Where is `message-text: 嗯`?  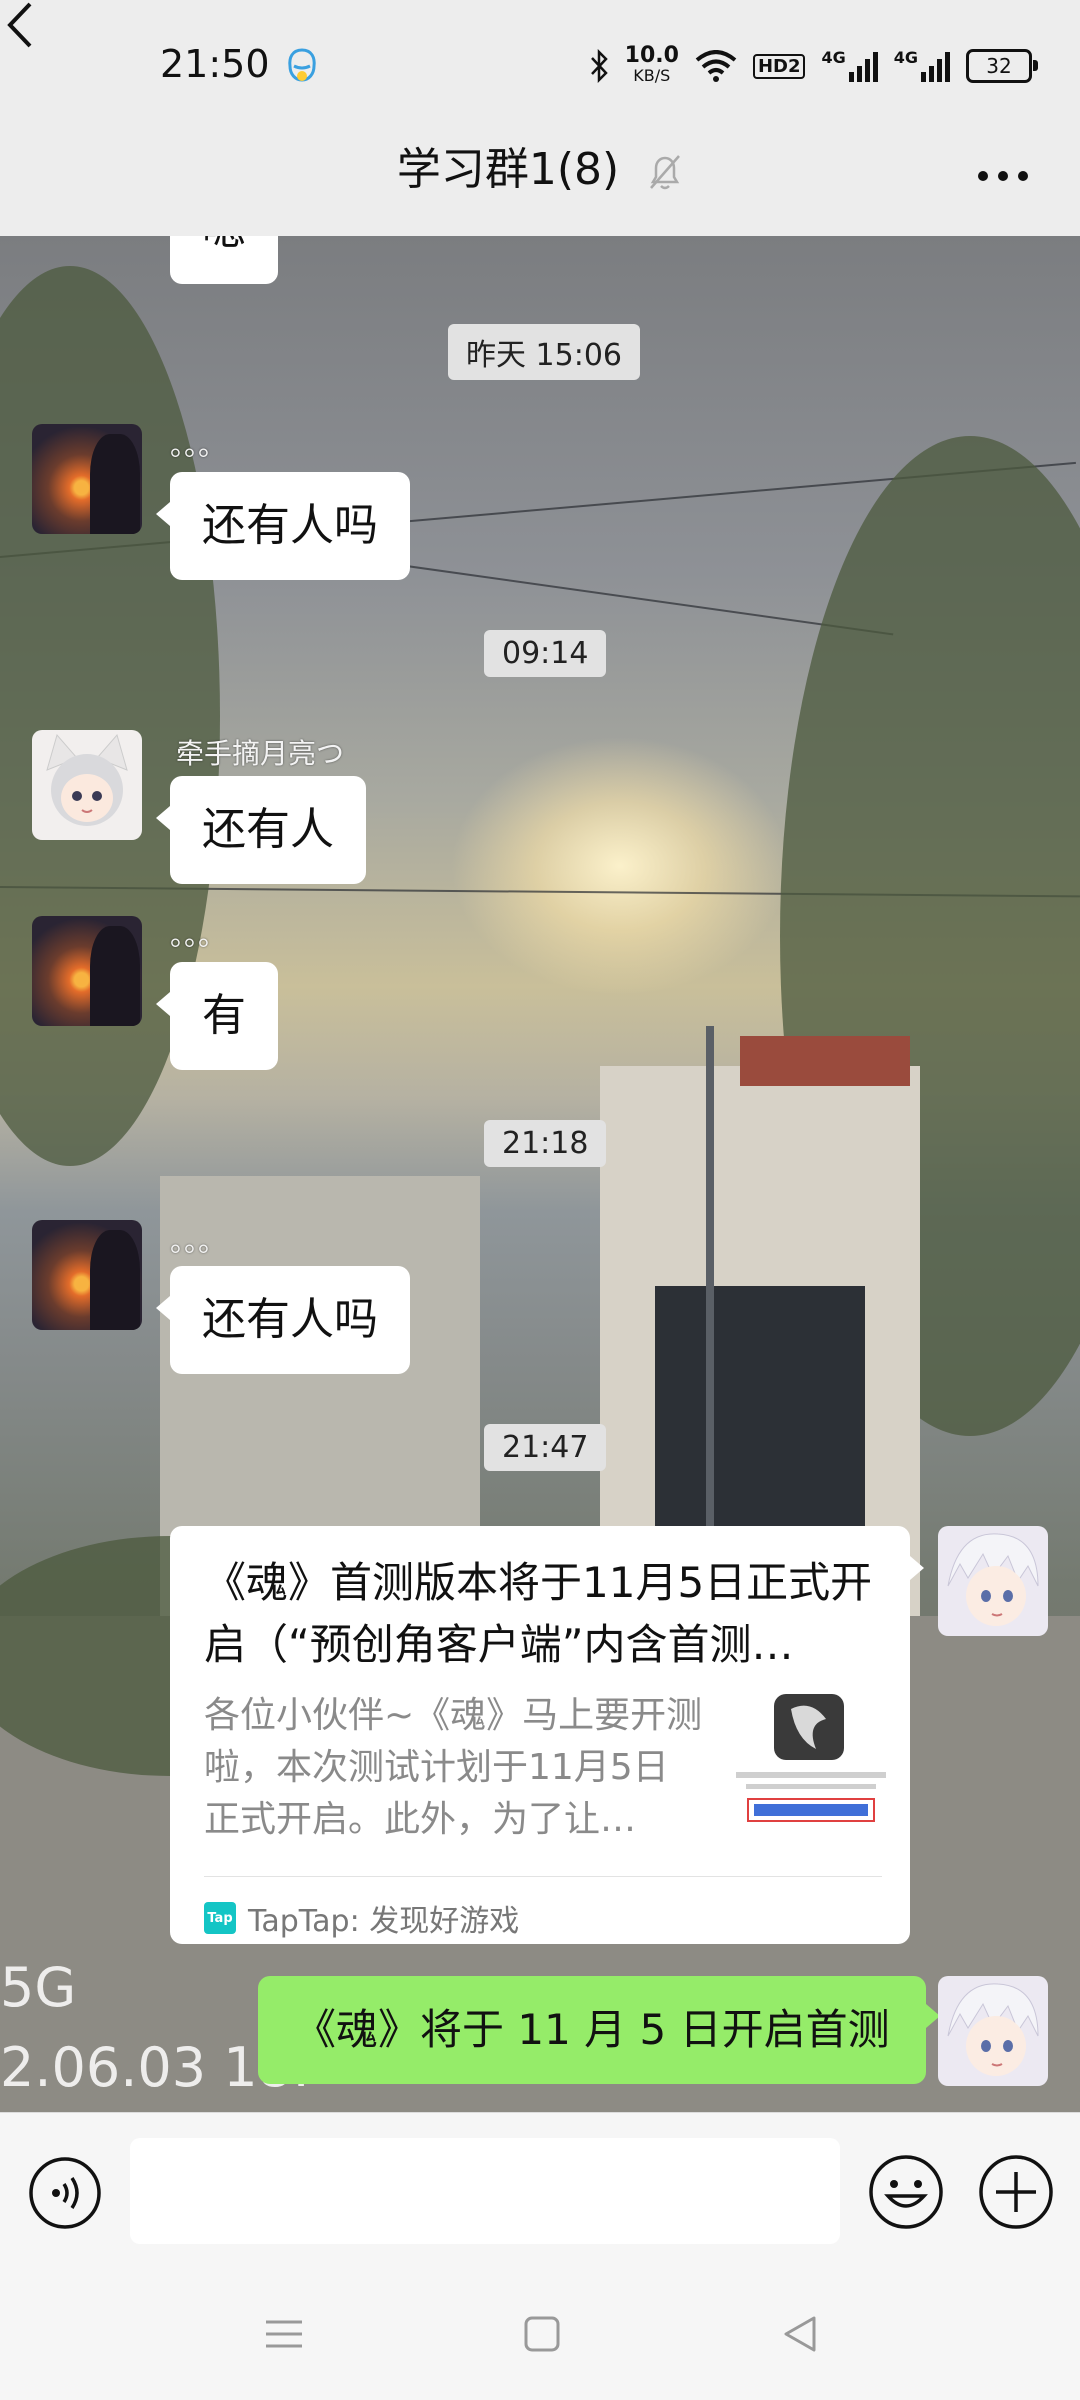 message-text: 嗯 is located at coordinates (224, 245).